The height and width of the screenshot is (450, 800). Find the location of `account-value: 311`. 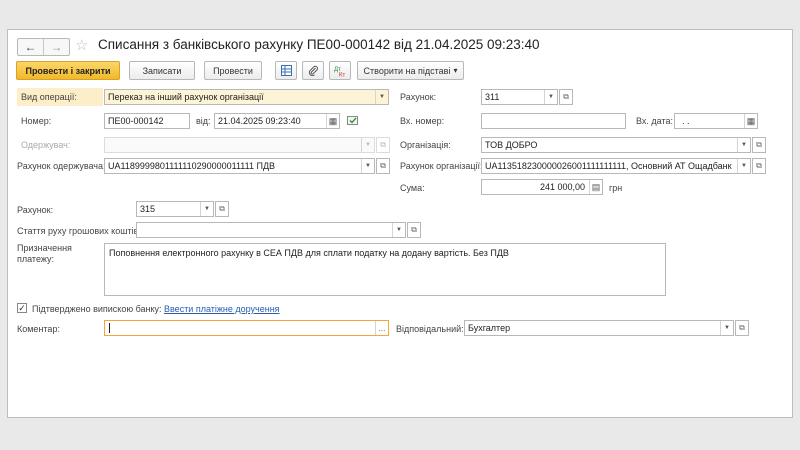

account-value: 311 is located at coordinates (492, 97).